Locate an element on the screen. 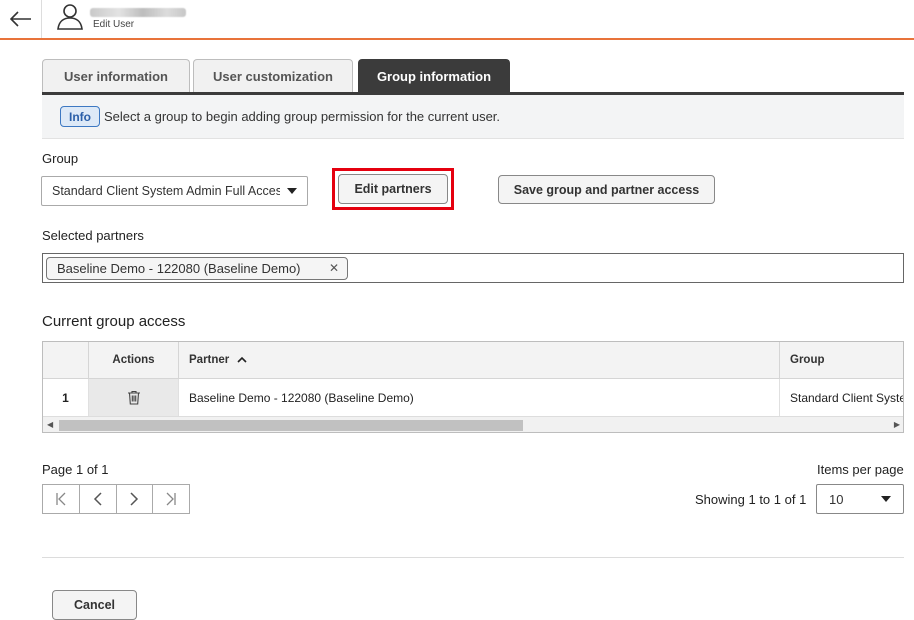 The image size is (914, 620). first-page-icon is located at coordinates (61, 499).